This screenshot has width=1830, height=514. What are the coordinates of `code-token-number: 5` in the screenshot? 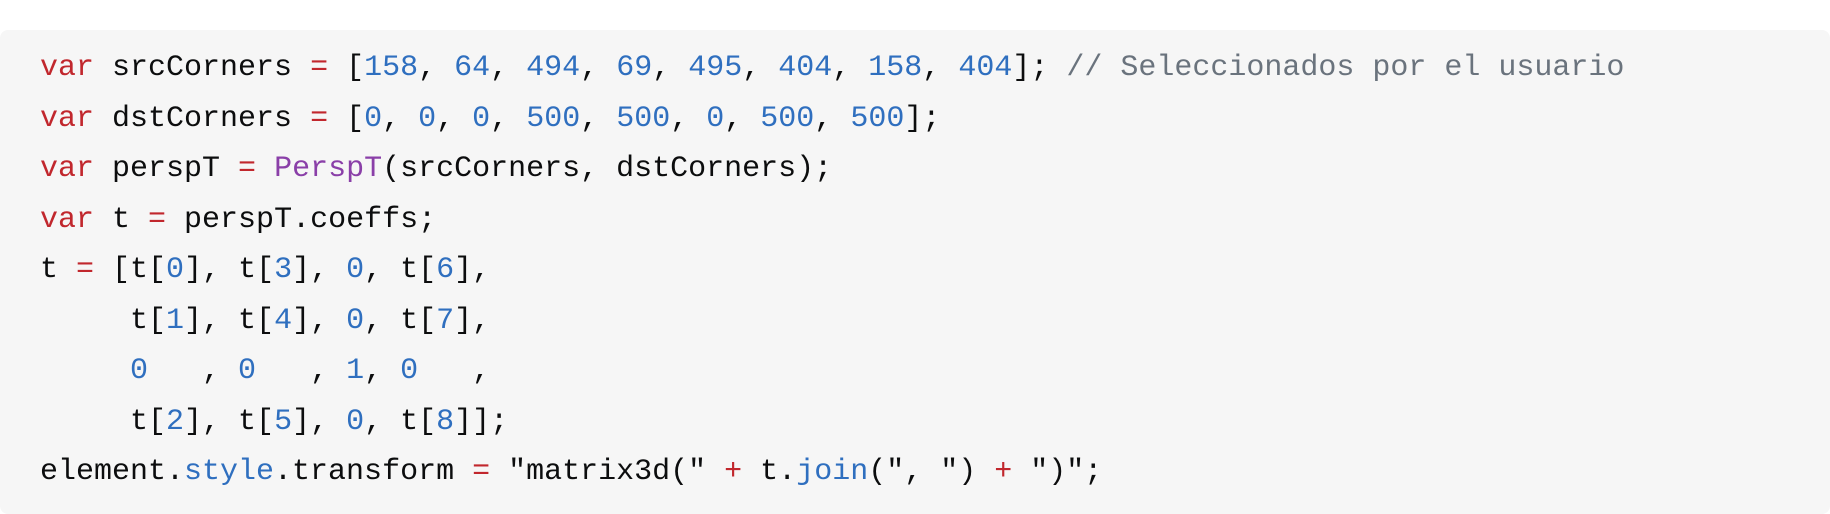 It's located at (283, 421).